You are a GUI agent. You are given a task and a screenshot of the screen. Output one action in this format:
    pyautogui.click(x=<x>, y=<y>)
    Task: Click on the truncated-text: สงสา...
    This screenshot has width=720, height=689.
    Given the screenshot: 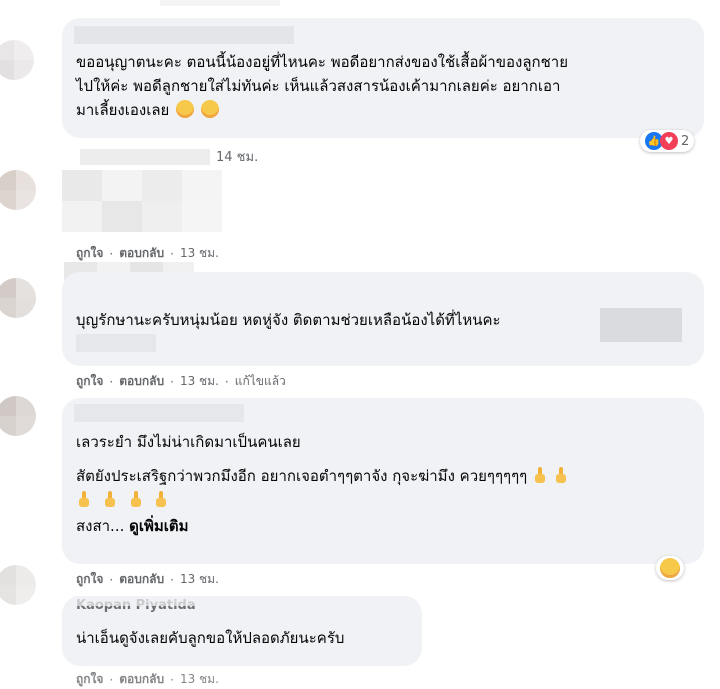 What is the action you would take?
    pyautogui.click(x=100, y=526)
    